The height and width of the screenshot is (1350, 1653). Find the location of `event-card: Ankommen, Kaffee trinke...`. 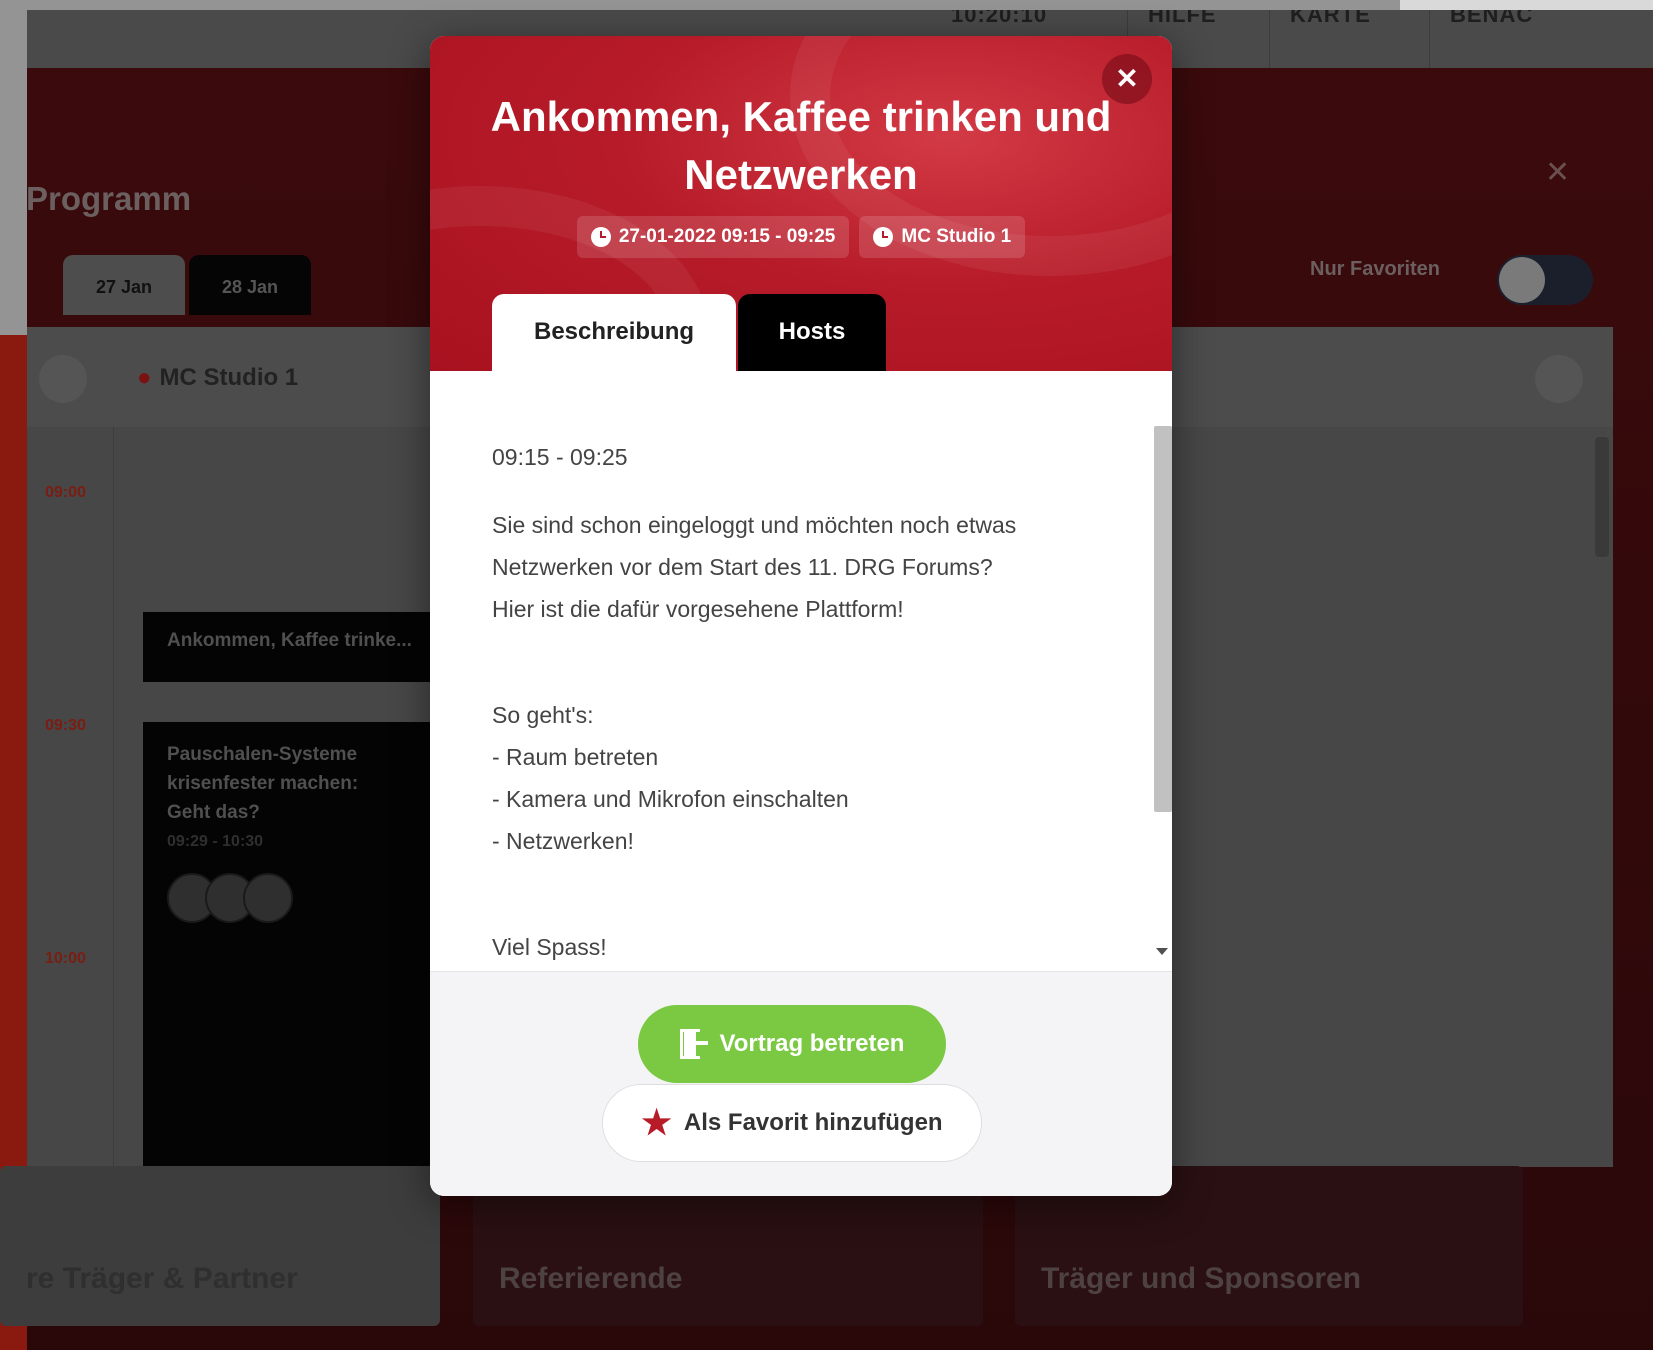

event-card: Ankommen, Kaffee trinke... is located at coordinates (298, 647).